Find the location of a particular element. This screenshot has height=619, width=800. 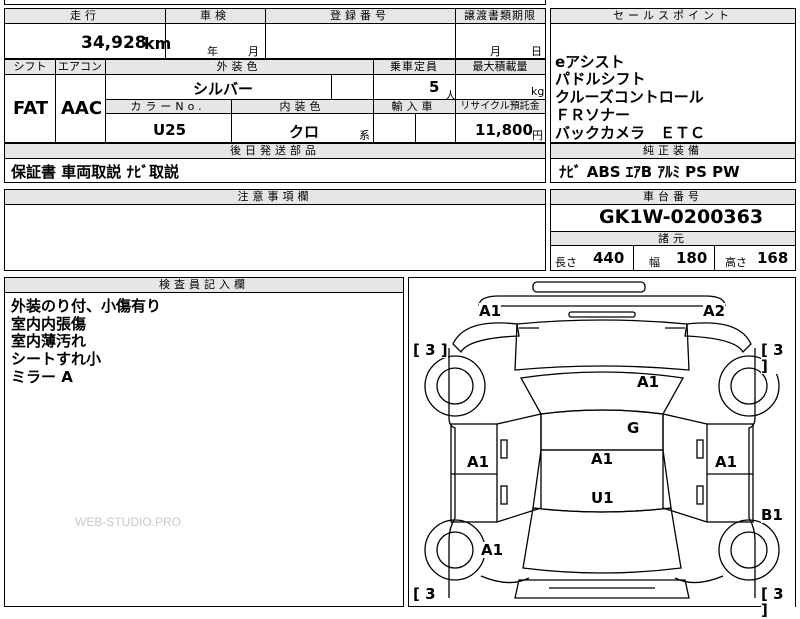

mark-front-right: A2 is located at coordinates (714, 311).